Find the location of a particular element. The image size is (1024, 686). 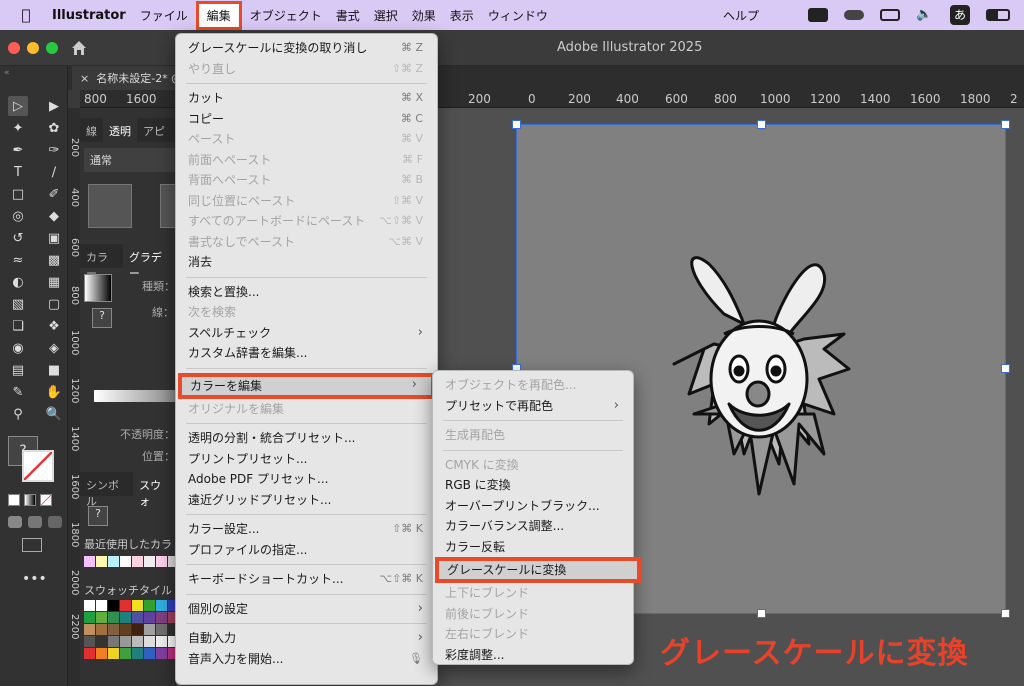

menu-item-edit-colors: カラーを編集 › is located at coordinates (306, 385).